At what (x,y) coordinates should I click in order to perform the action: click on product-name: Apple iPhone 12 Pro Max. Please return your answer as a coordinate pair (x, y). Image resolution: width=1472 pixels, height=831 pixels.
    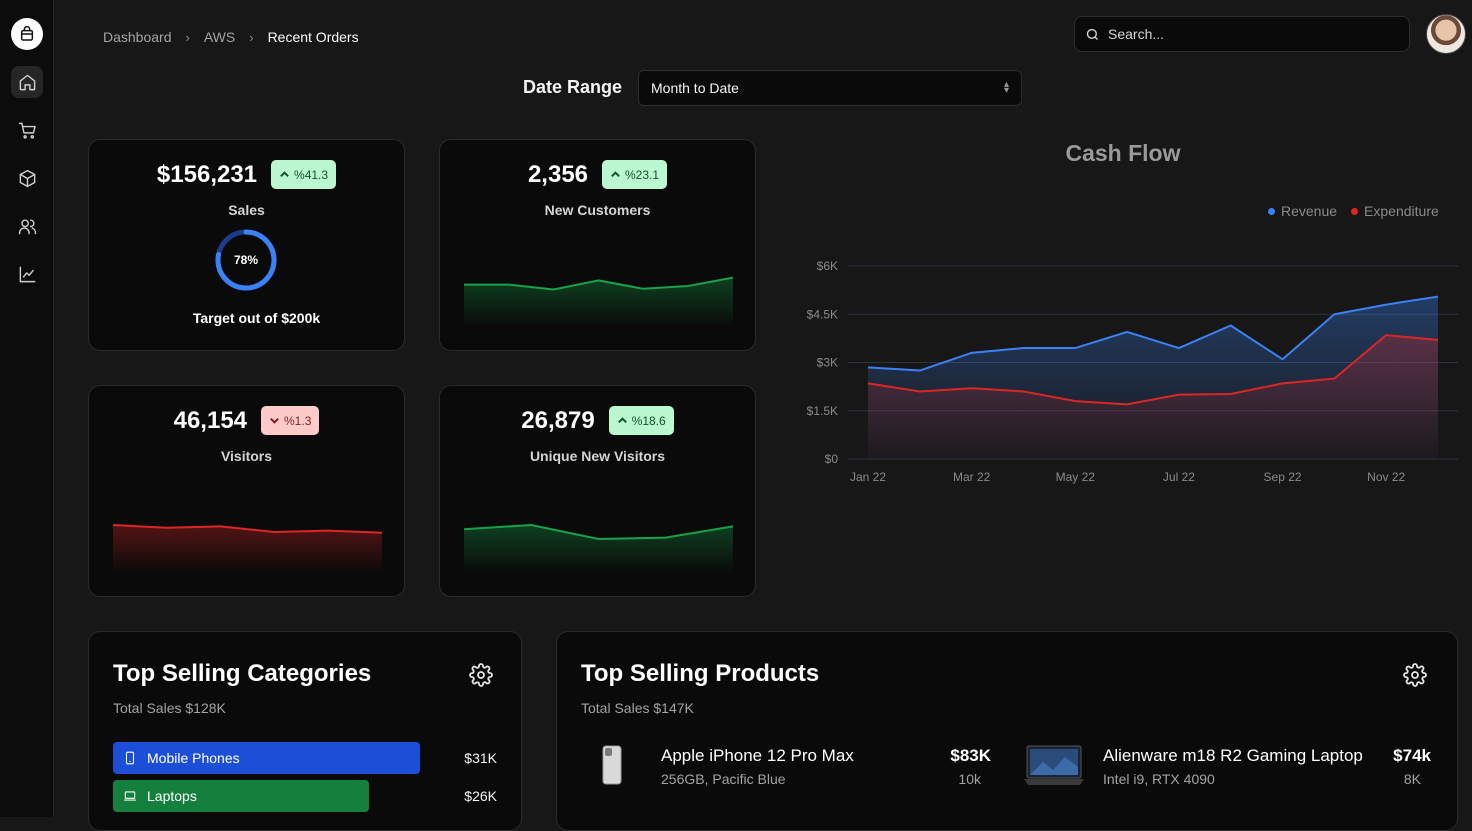
    Looking at the image, I should click on (757, 755).